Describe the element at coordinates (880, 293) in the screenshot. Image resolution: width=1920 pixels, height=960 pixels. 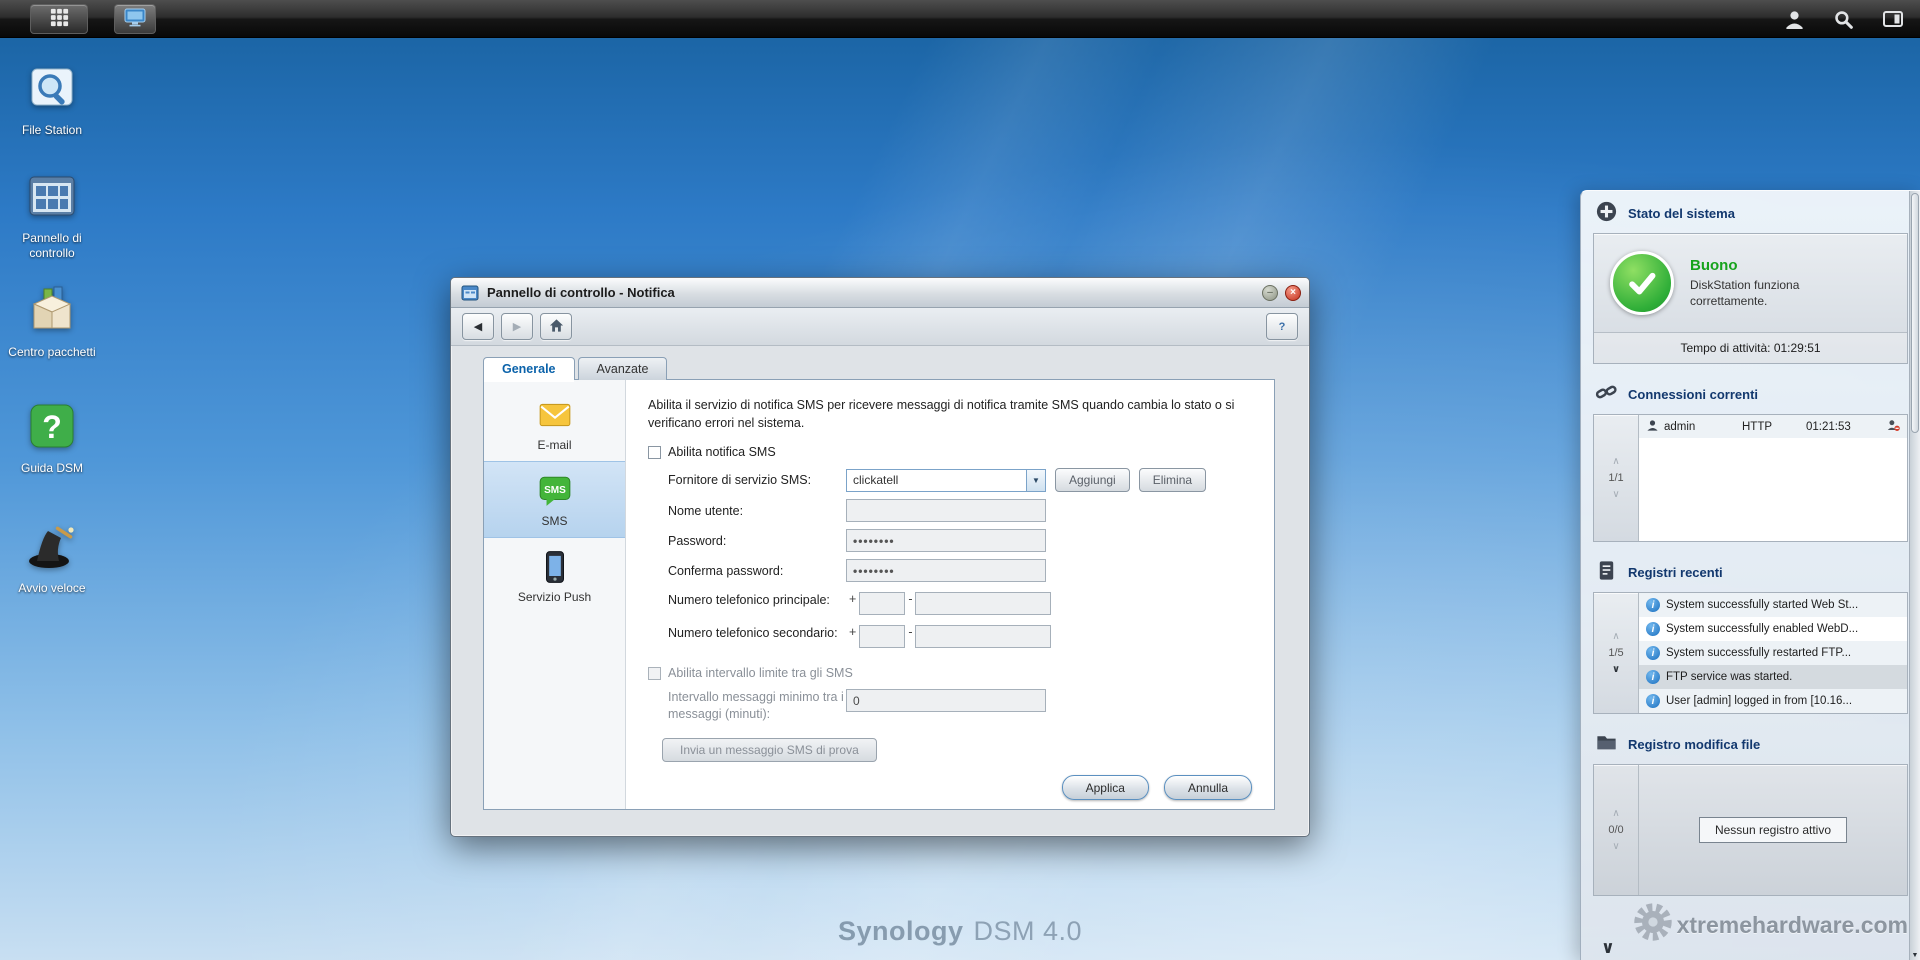
I see `window-titlebar: Pannello di controllo - Notifica – ×` at that location.